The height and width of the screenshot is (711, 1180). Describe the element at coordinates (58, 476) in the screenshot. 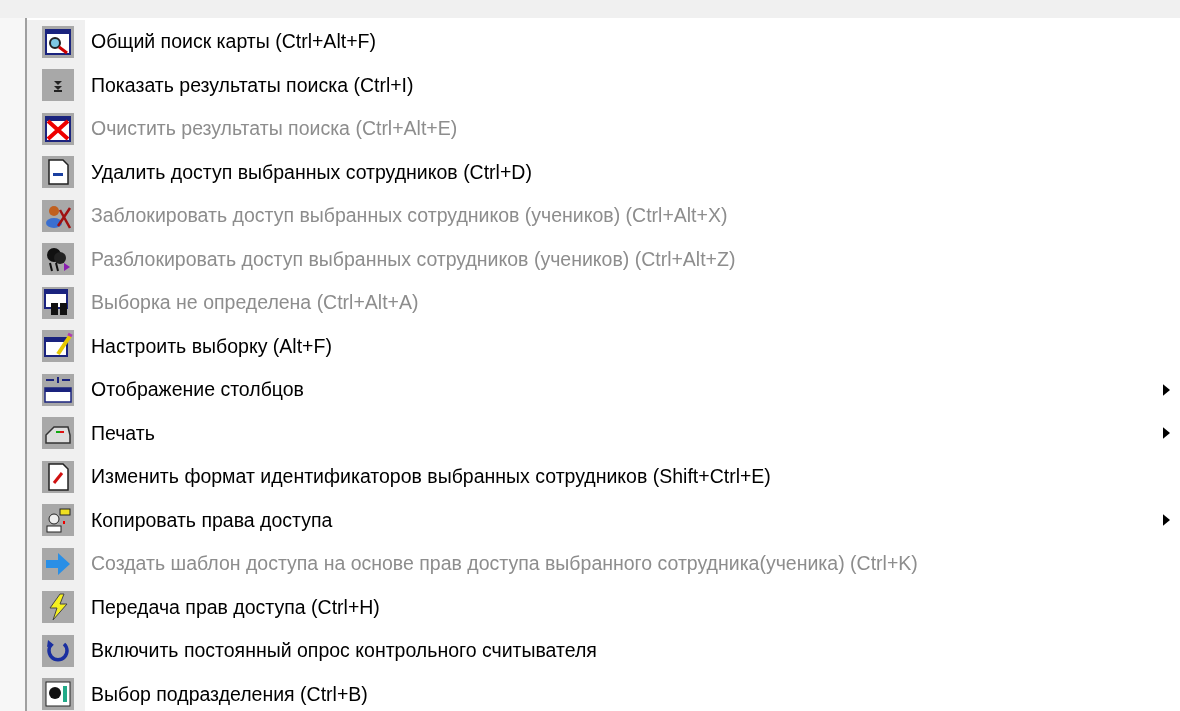

I see `document-edit-icon` at that location.